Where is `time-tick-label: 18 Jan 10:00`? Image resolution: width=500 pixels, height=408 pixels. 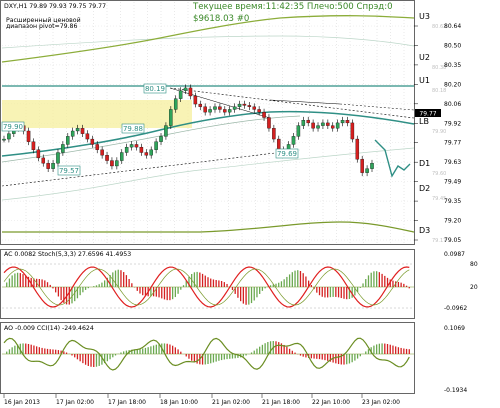
time-tick-label: 18 Jan 10:00 is located at coordinates (179, 402).